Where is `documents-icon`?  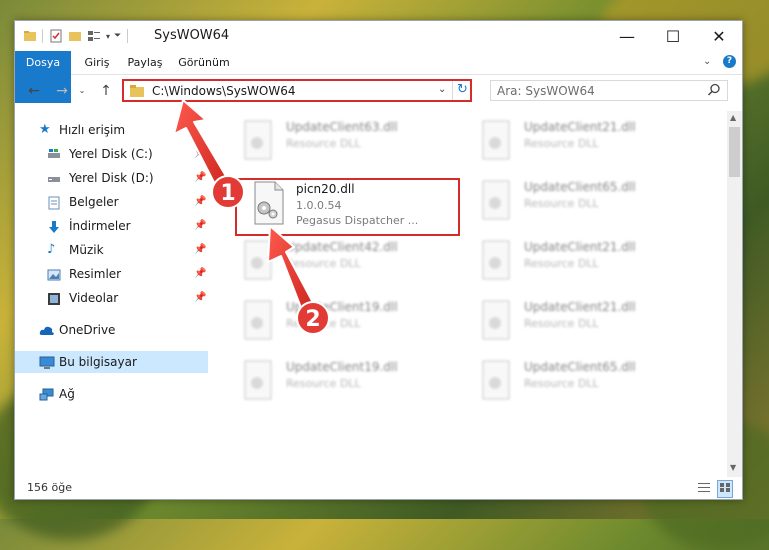 documents-icon is located at coordinates (54, 202).